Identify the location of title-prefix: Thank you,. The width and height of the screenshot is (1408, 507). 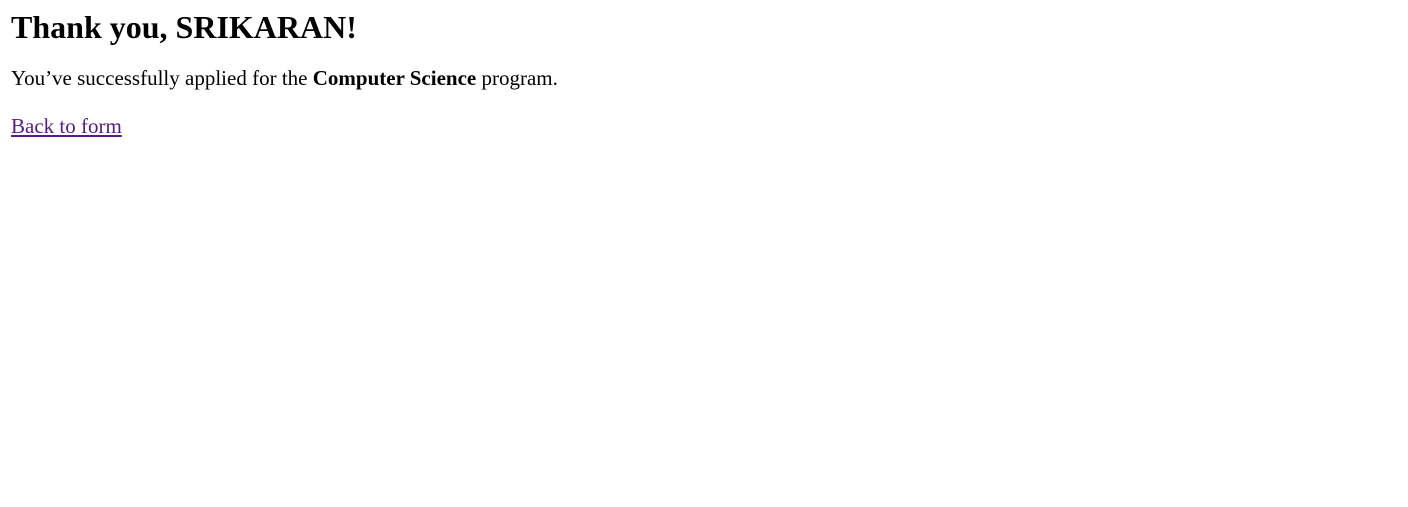
(93, 27).